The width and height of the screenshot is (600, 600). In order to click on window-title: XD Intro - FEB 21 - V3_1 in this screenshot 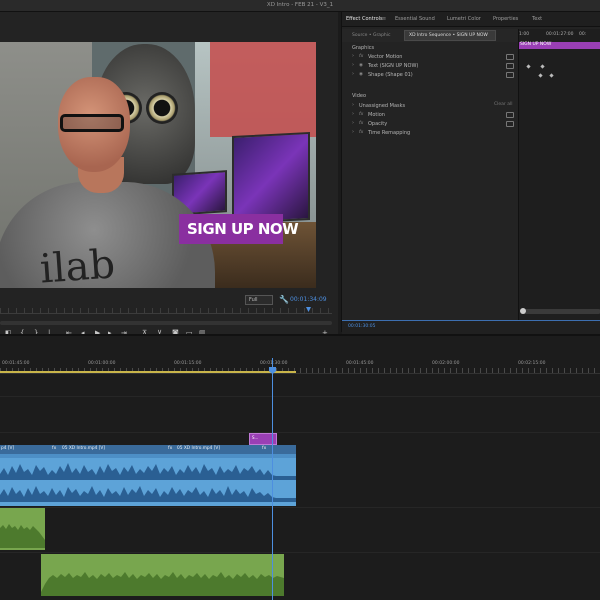, I will do `click(300, 5)`.